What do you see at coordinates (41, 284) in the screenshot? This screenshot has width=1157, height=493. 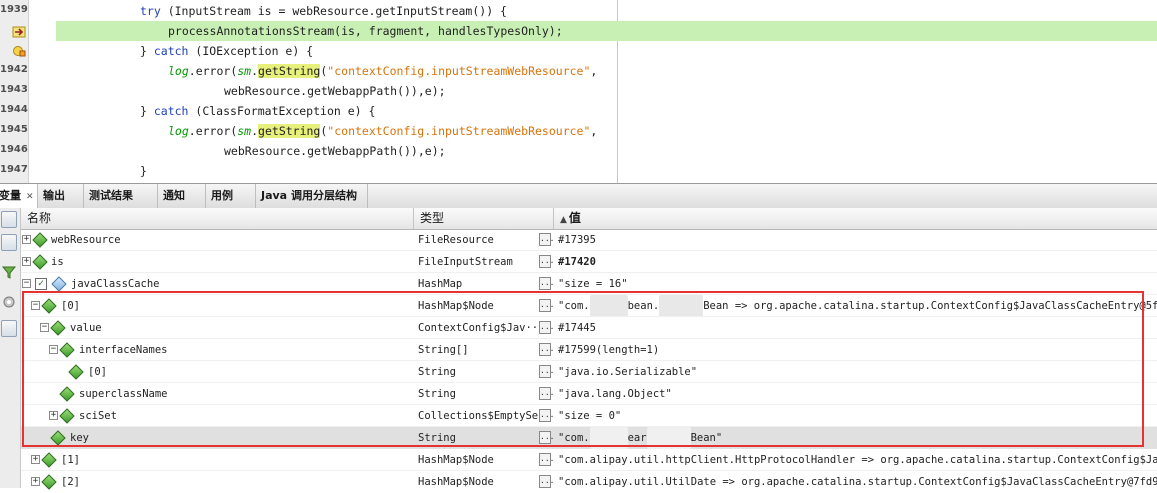 I see `watch-checkbox: ✓` at bounding box center [41, 284].